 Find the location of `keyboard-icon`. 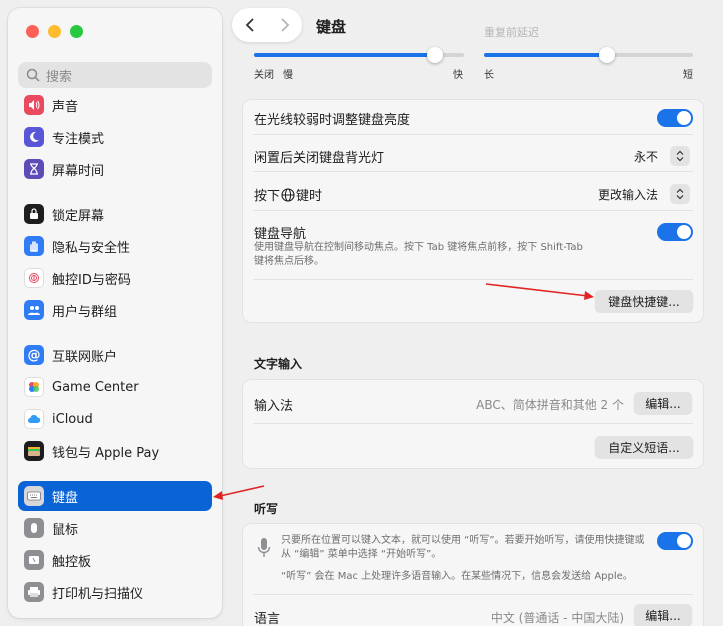

keyboard-icon is located at coordinates (34, 496).